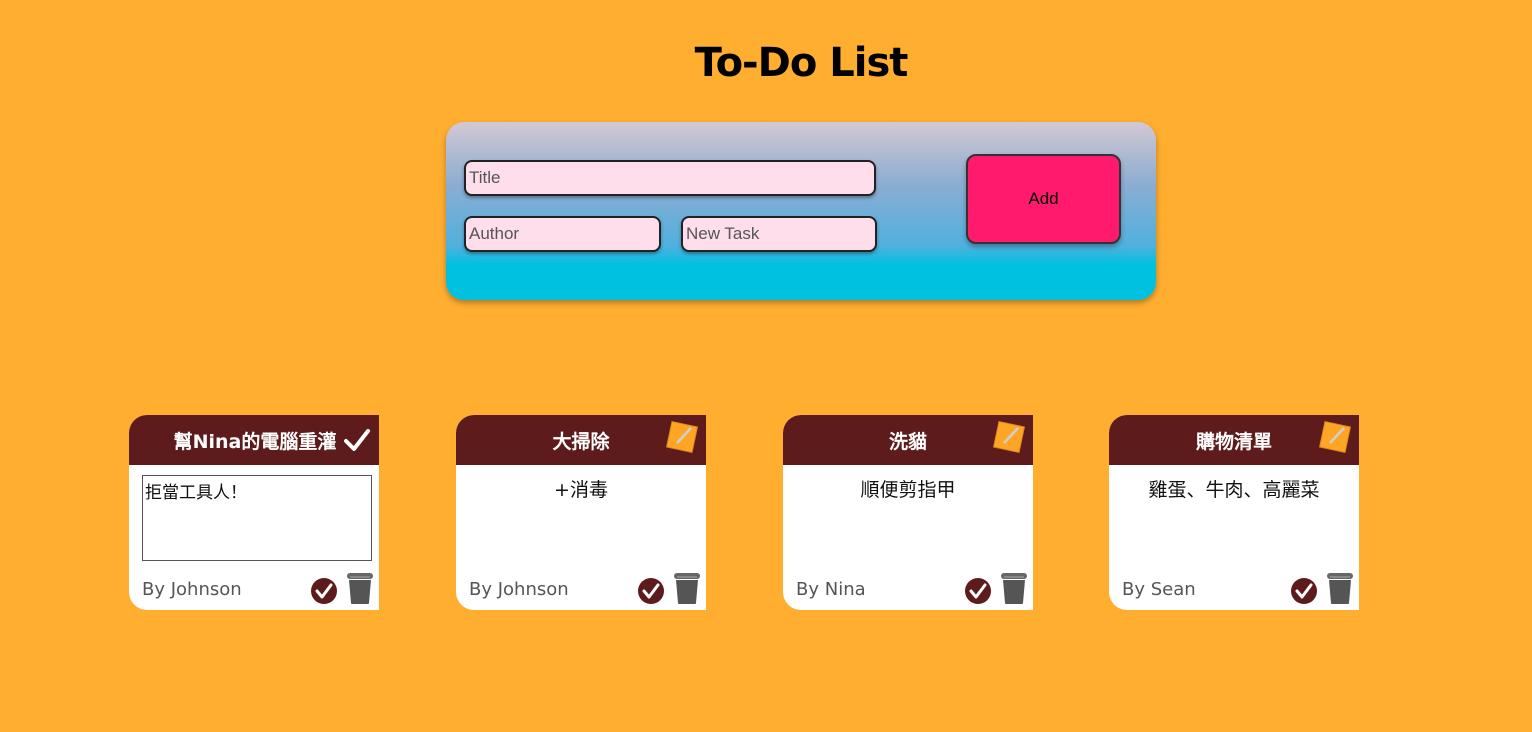  I want to click on card-title: 幫Nina的電腦重灌, so click(255, 442).